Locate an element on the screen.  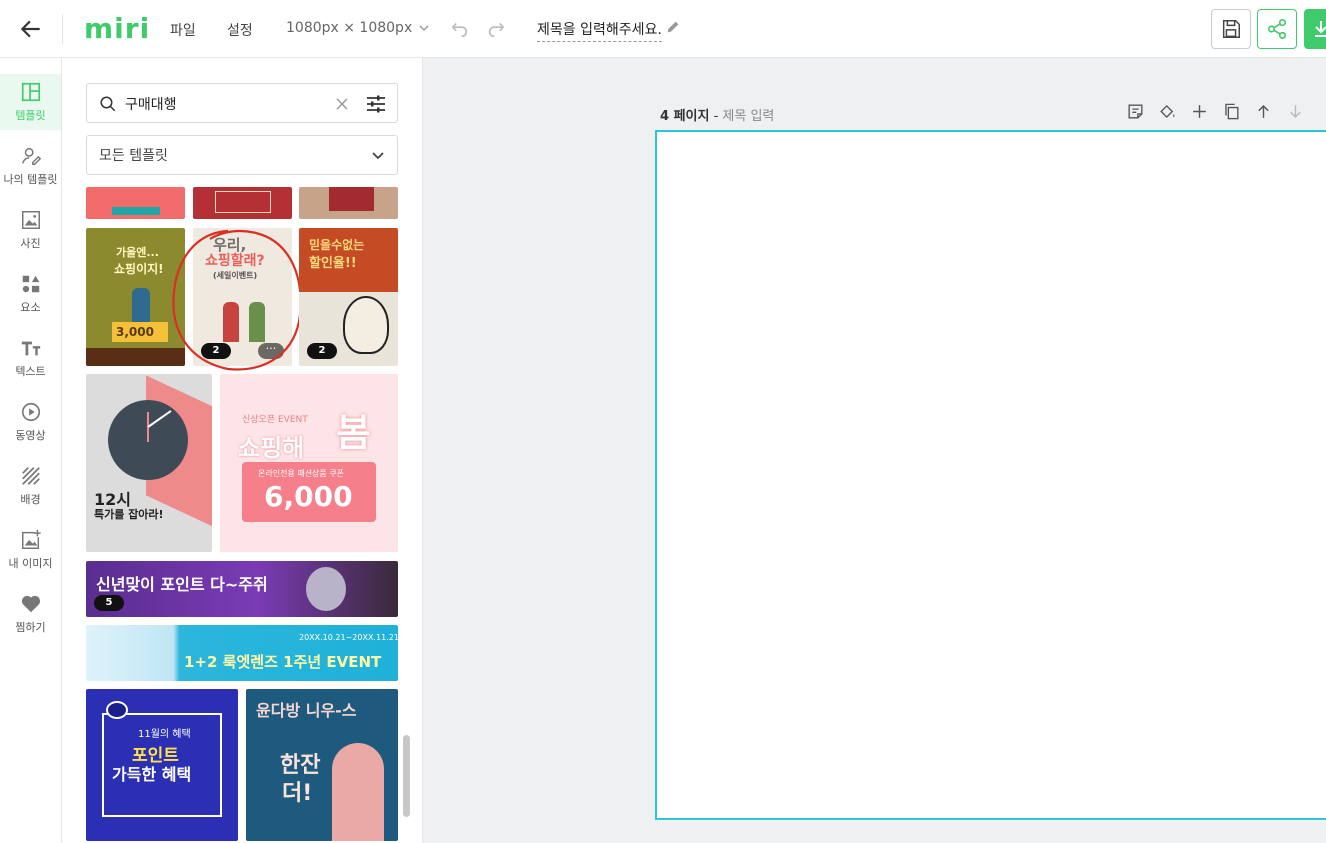
pencil-icon is located at coordinates (673, 27).